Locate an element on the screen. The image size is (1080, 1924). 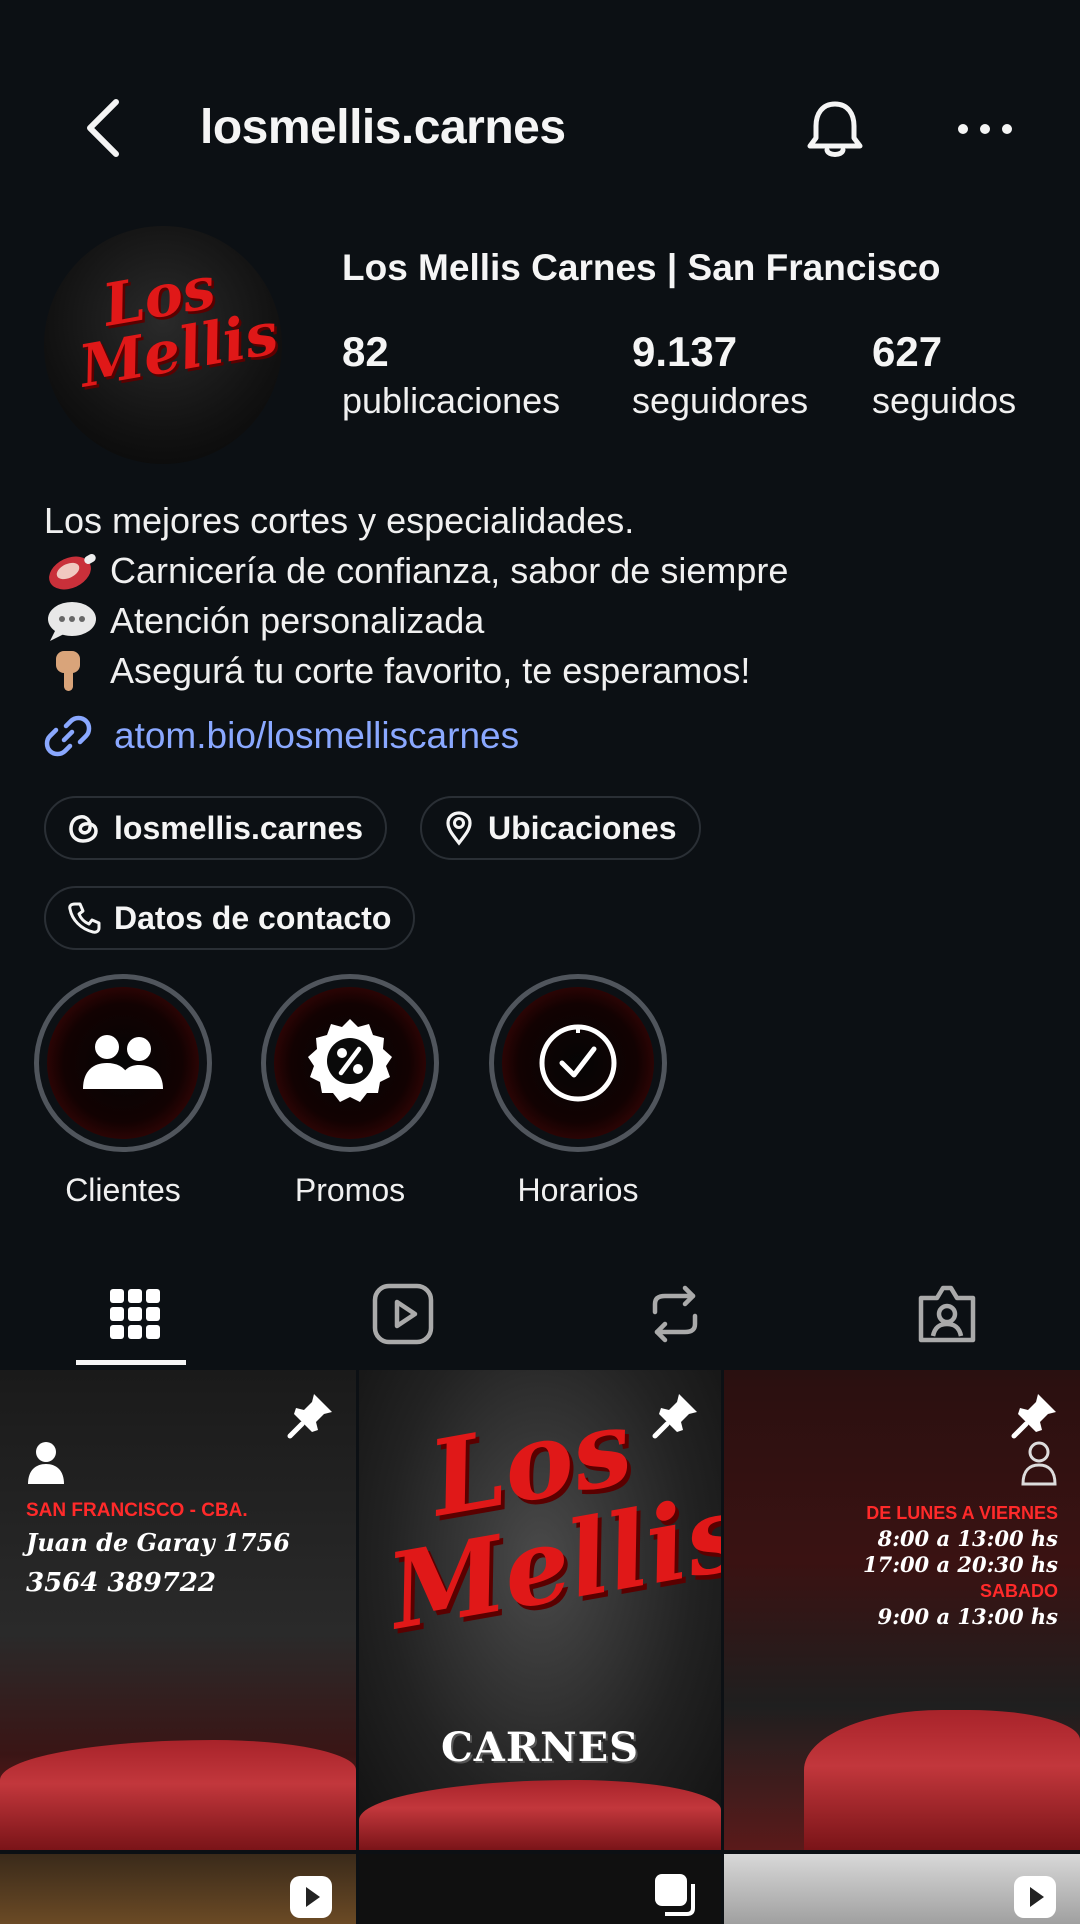
bio-link: atom.bio/losmelliscarnes is located at coordinates (281, 736).